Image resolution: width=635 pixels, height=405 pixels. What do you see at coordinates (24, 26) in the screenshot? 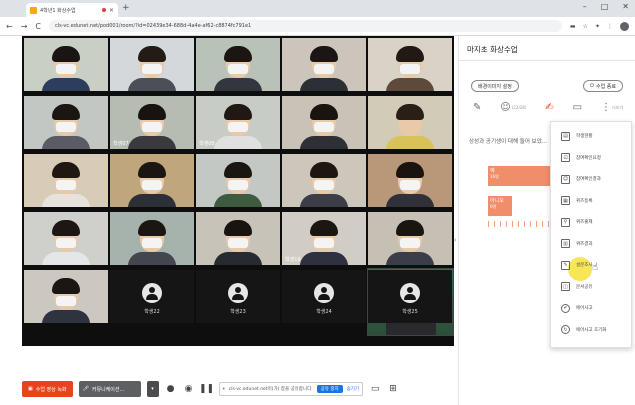
I see `forward-button: →` at bounding box center [24, 26].